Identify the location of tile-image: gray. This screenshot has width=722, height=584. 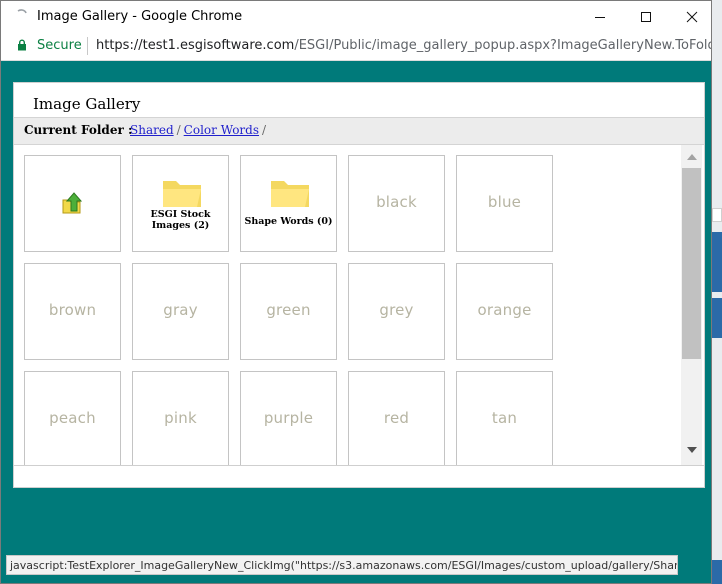
(180, 311).